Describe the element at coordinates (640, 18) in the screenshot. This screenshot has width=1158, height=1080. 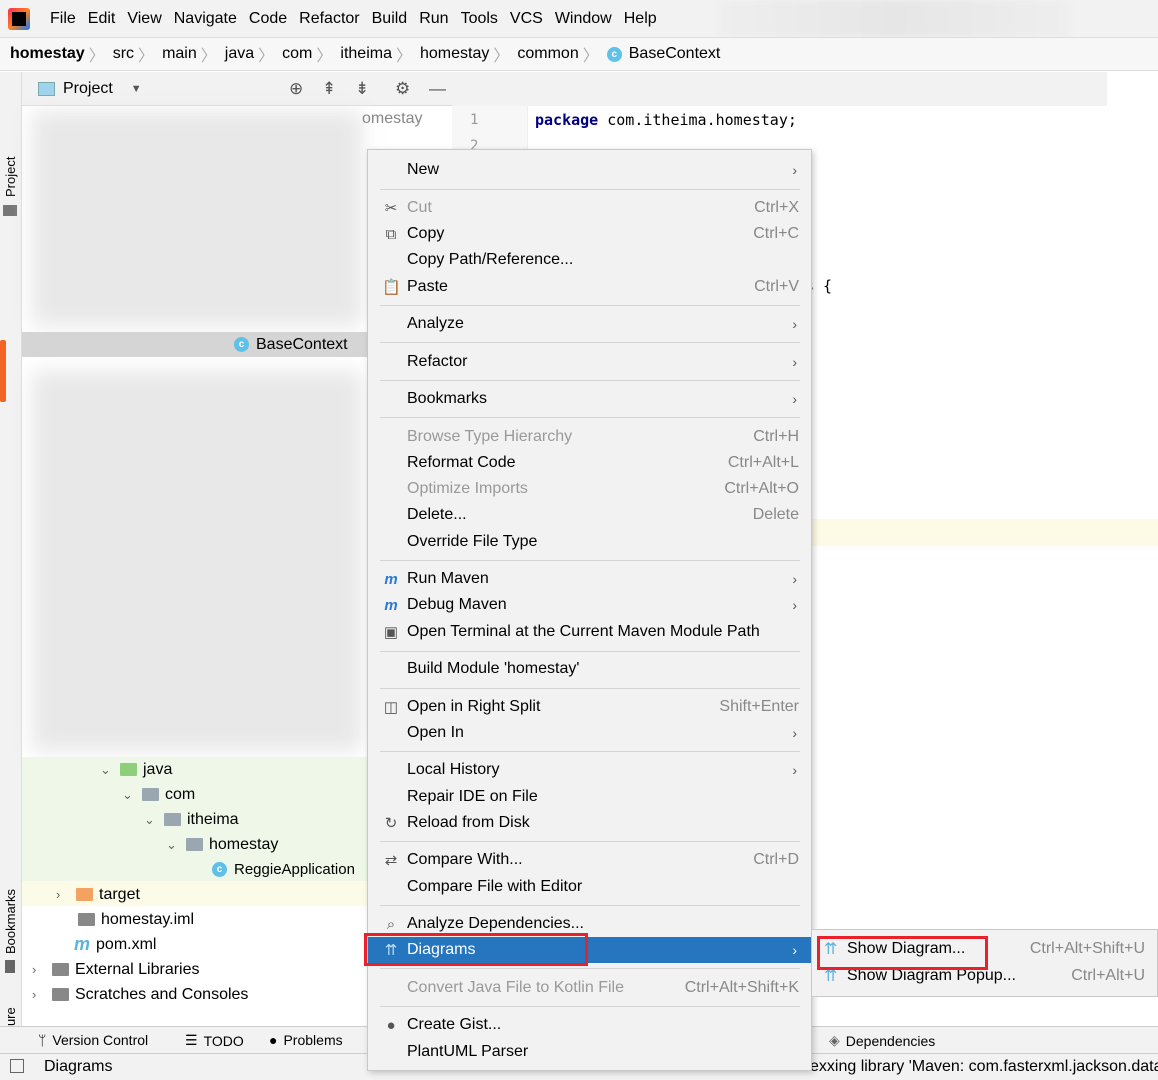
I see `menu-help: Help` at that location.